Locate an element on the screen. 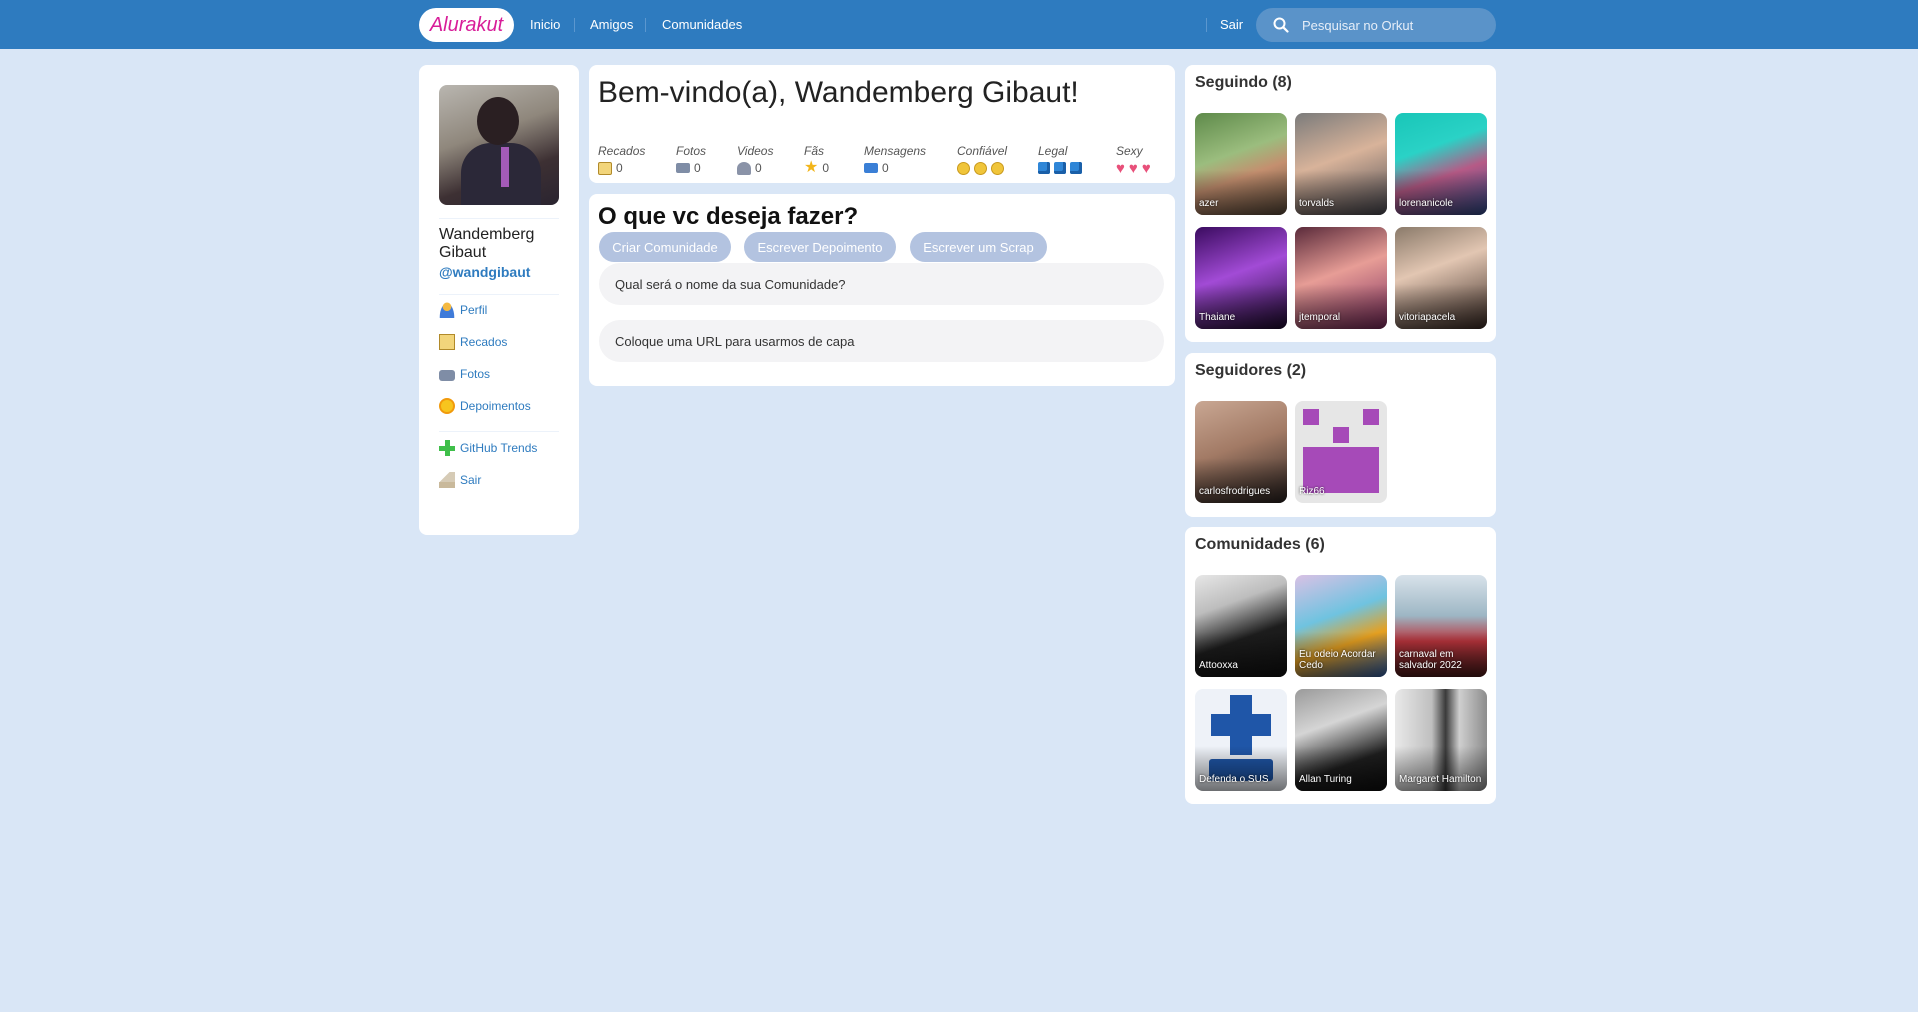  following-tile-thaiane: Thaiane is located at coordinates (1241, 278).